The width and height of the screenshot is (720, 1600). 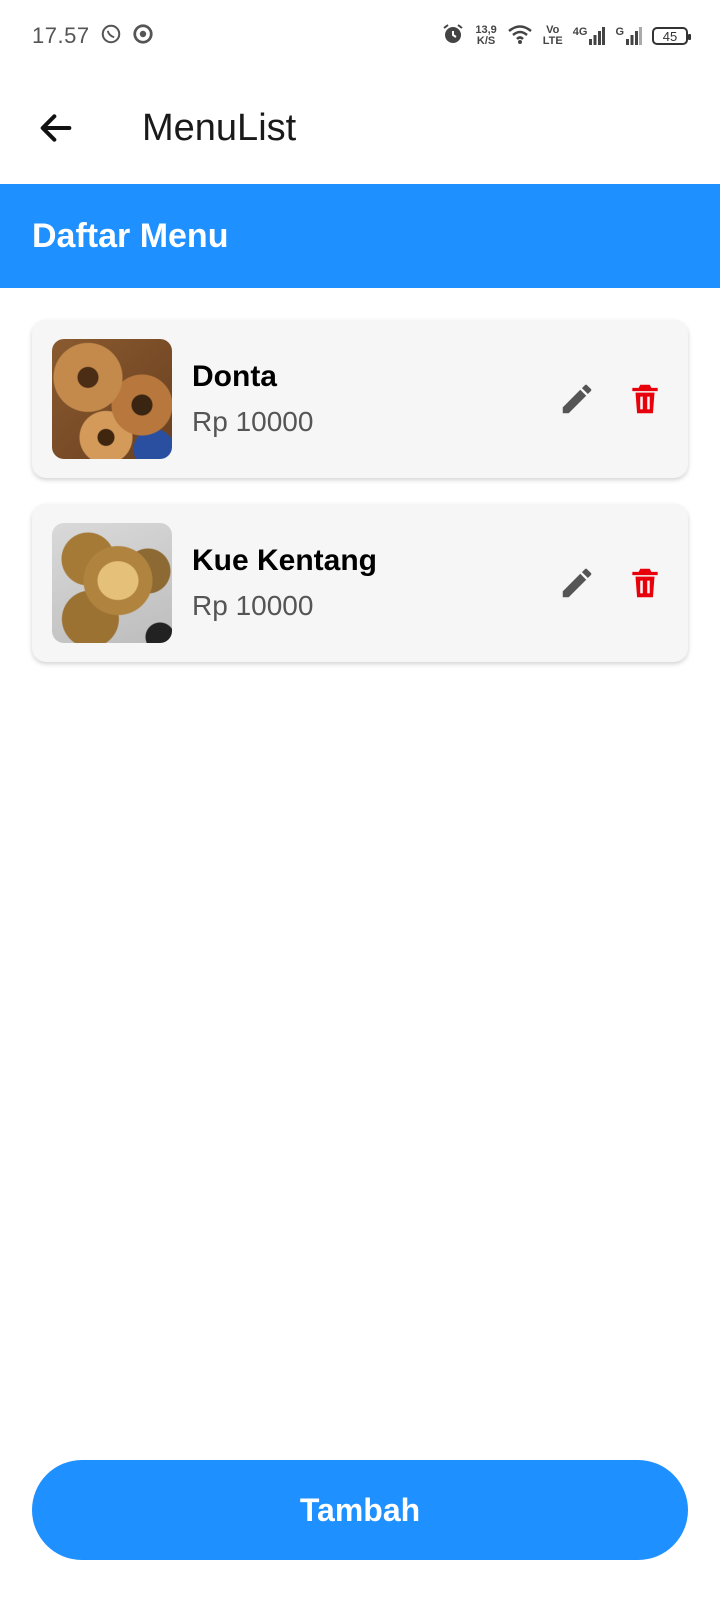 I want to click on potato-cake-photo, so click(x=112, y=583).